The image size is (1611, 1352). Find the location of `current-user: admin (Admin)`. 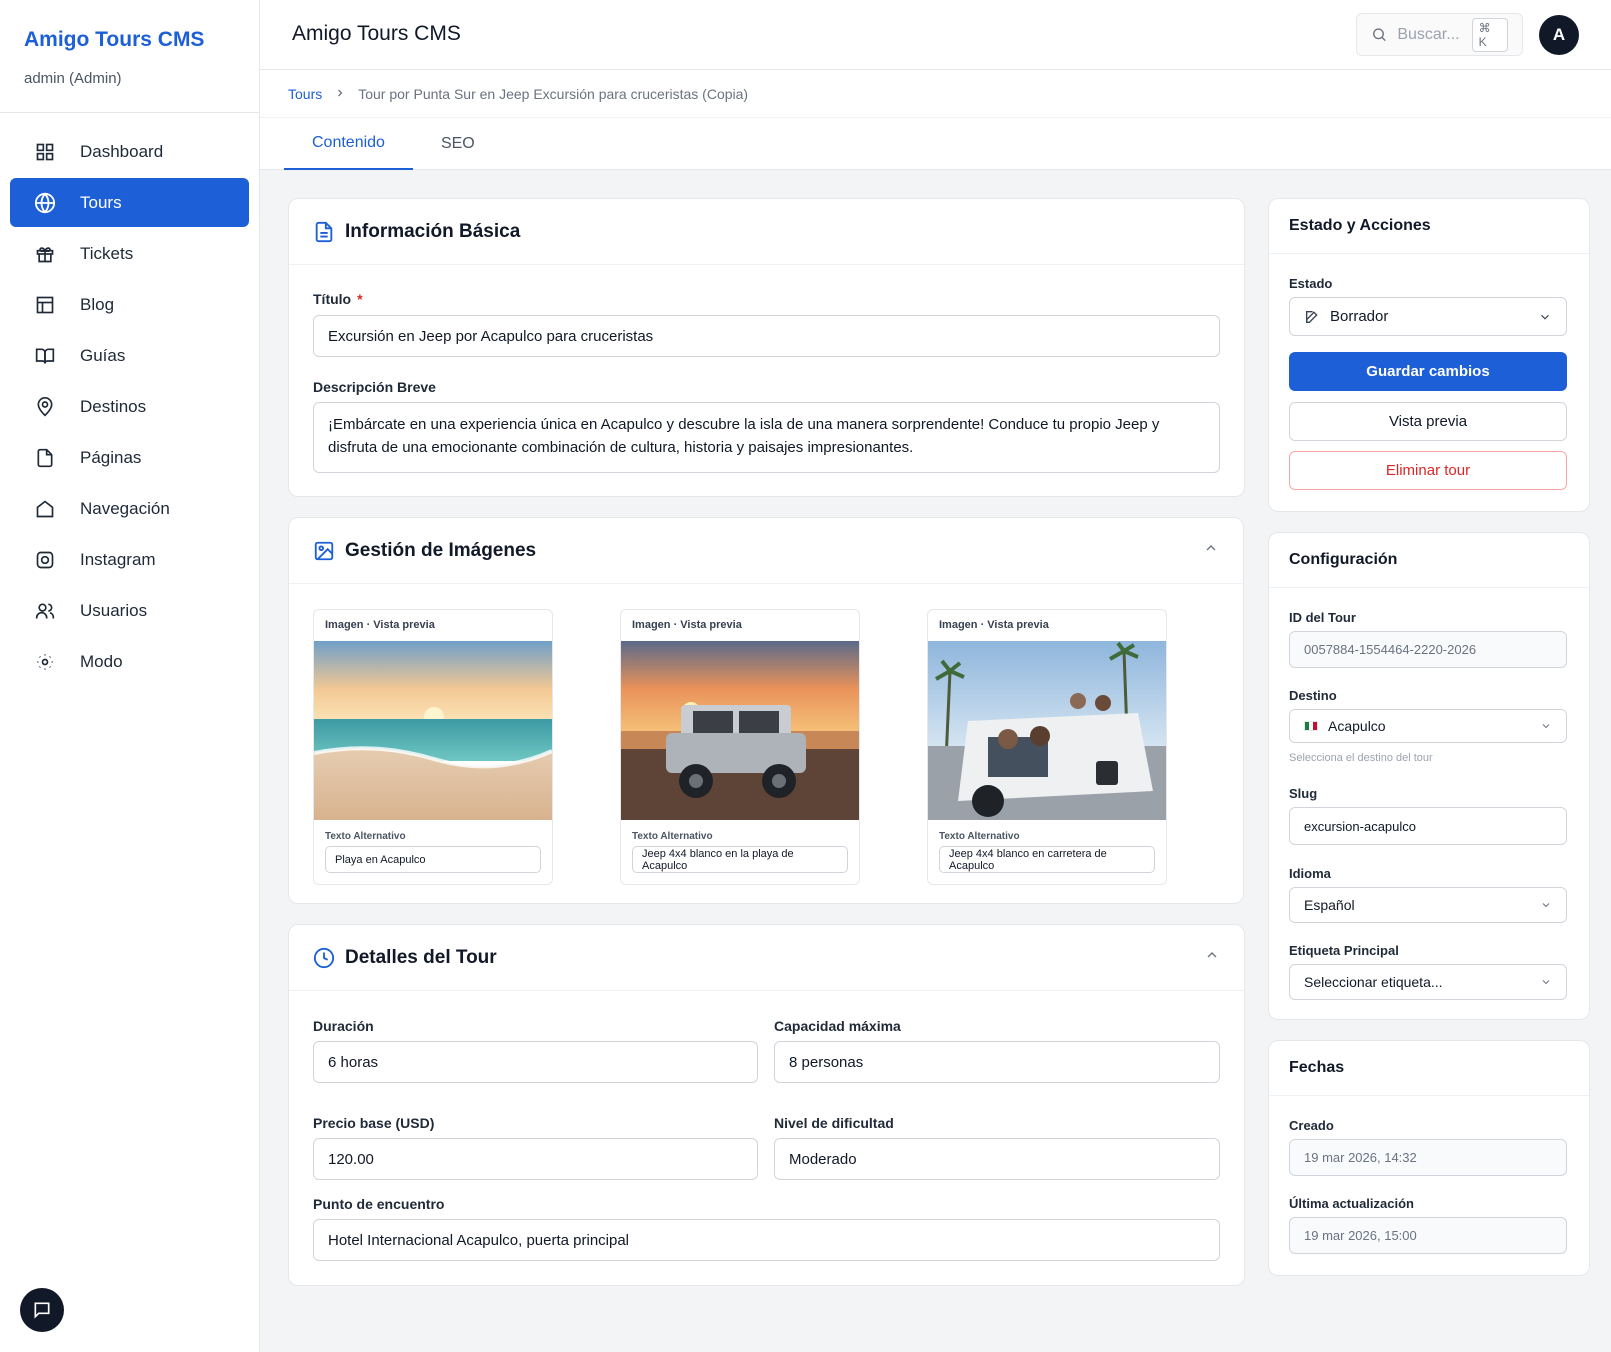

current-user: admin (Admin) is located at coordinates (73, 78).